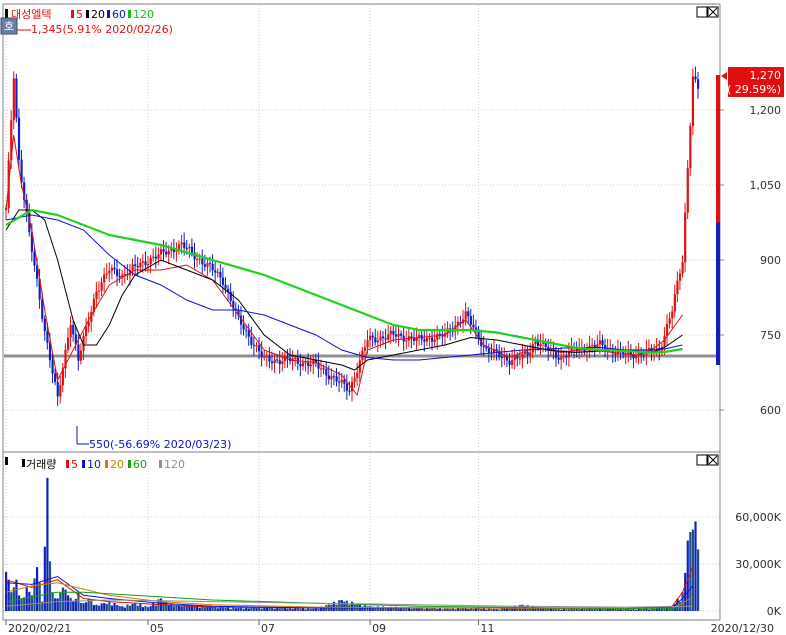  What do you see at coordinates (87, 14) in the screenshot?
I see `legend-ma20-swatch` at bounding box center [87, 14].